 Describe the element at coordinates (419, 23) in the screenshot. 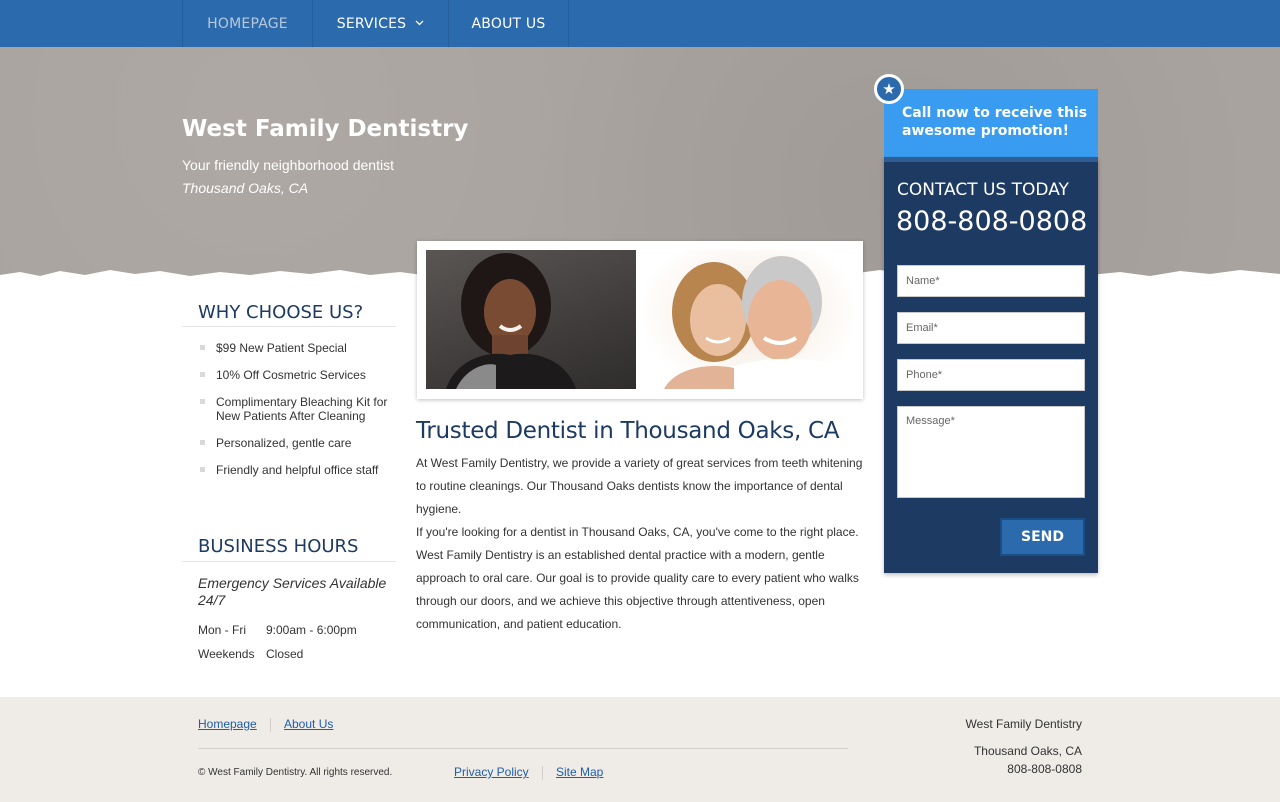

I see `chevron-down-icon` at that location.